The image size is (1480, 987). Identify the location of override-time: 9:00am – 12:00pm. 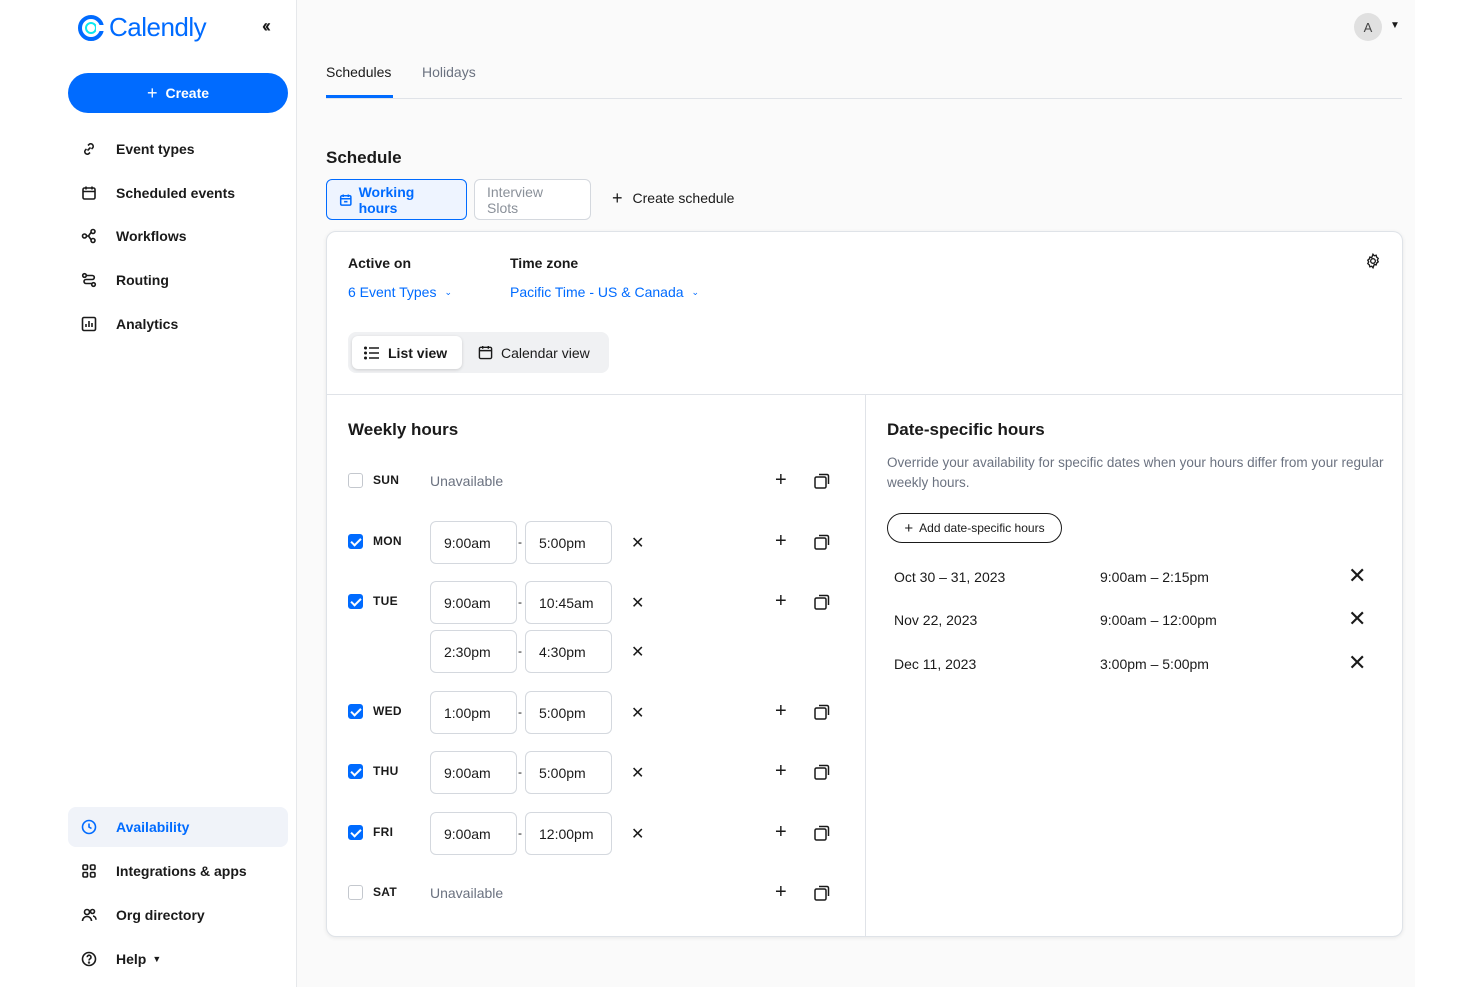
(1158, 620).